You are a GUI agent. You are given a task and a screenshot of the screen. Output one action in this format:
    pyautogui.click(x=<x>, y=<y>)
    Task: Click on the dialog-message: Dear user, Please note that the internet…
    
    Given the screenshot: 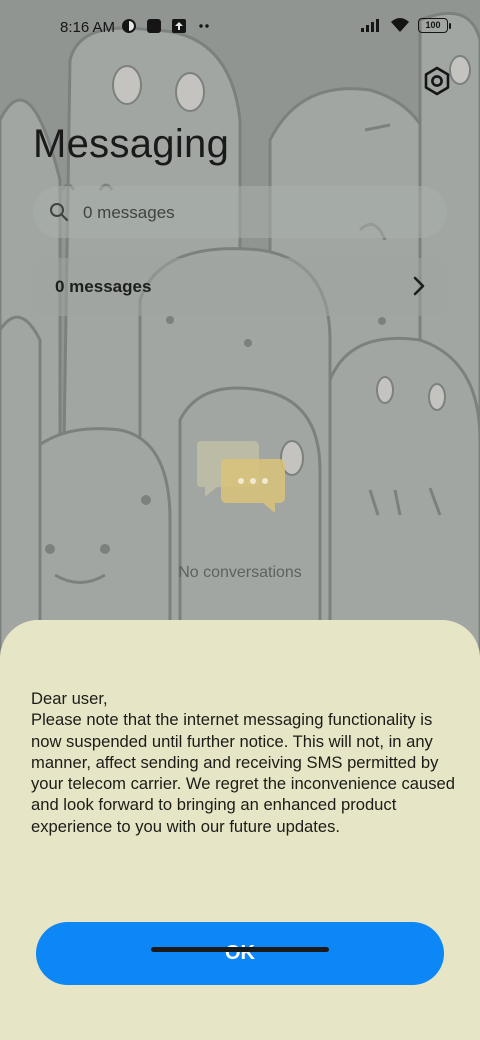 What is the action you would take?
    pyautogui.click(x=243, y=762)
    